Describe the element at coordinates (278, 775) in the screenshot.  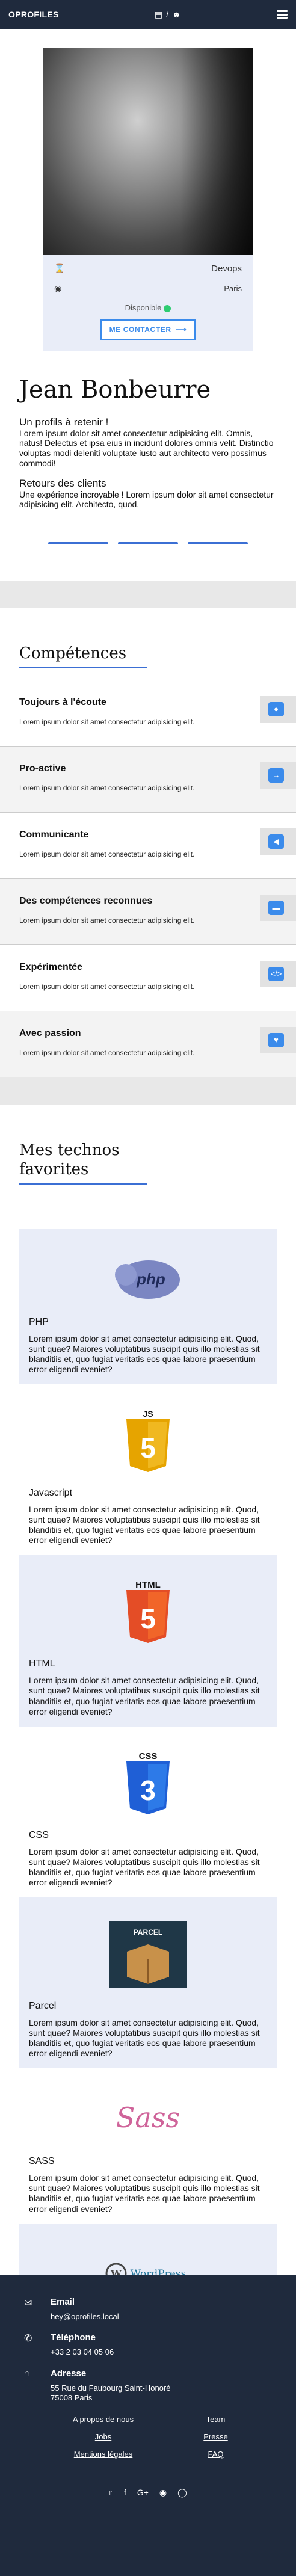
I see `competence-badge: →` at that location.